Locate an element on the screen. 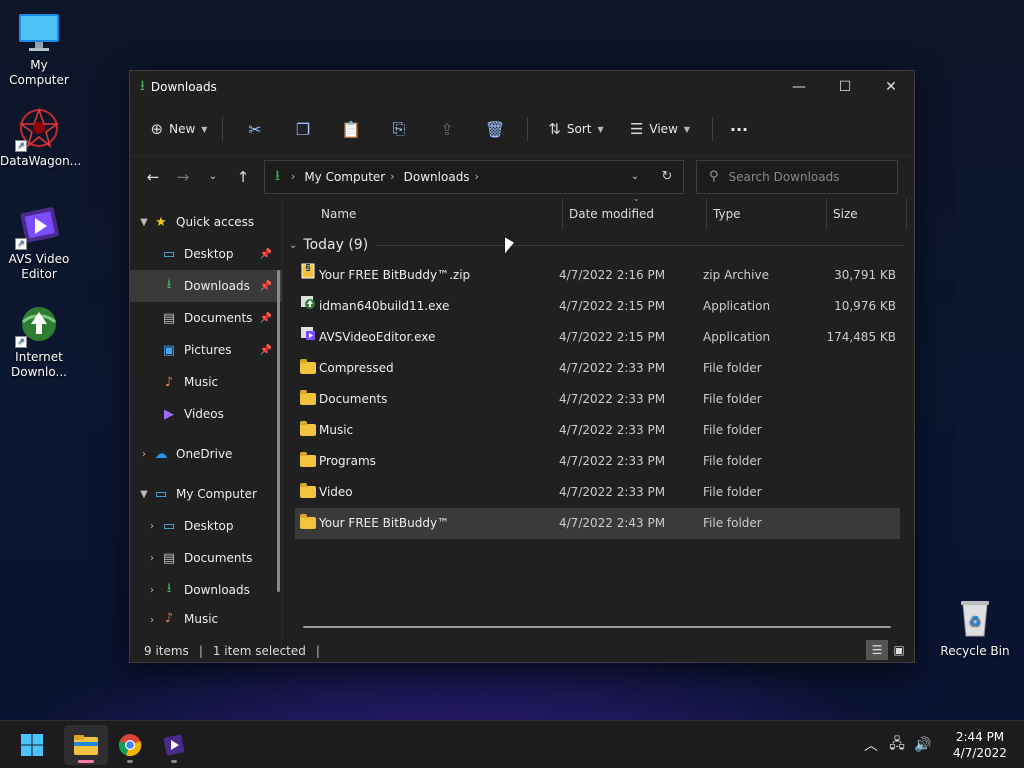  taskbar-avs-video-editor is located at coordinates (174, 745).